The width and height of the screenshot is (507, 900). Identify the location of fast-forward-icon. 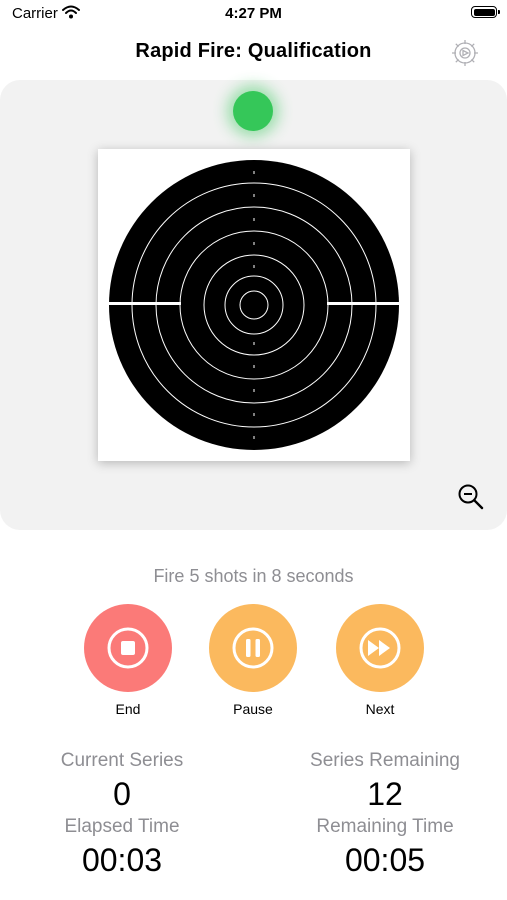
(380, 648).